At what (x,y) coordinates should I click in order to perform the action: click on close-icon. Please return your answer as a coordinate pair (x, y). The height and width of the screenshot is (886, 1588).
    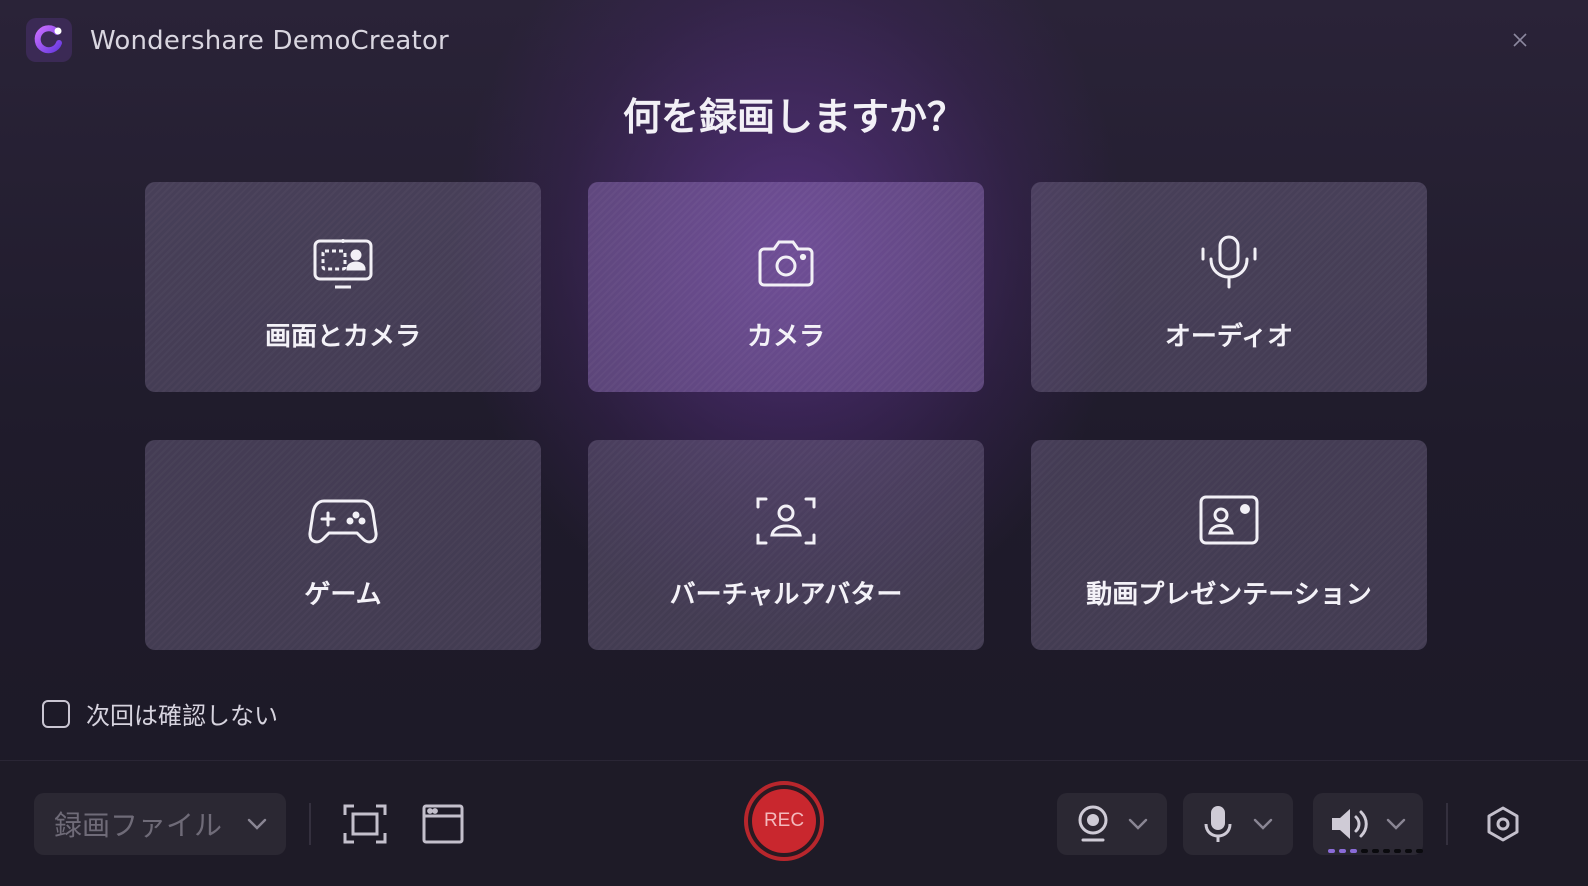
    Looking at the image, I should click on (1520, 40).